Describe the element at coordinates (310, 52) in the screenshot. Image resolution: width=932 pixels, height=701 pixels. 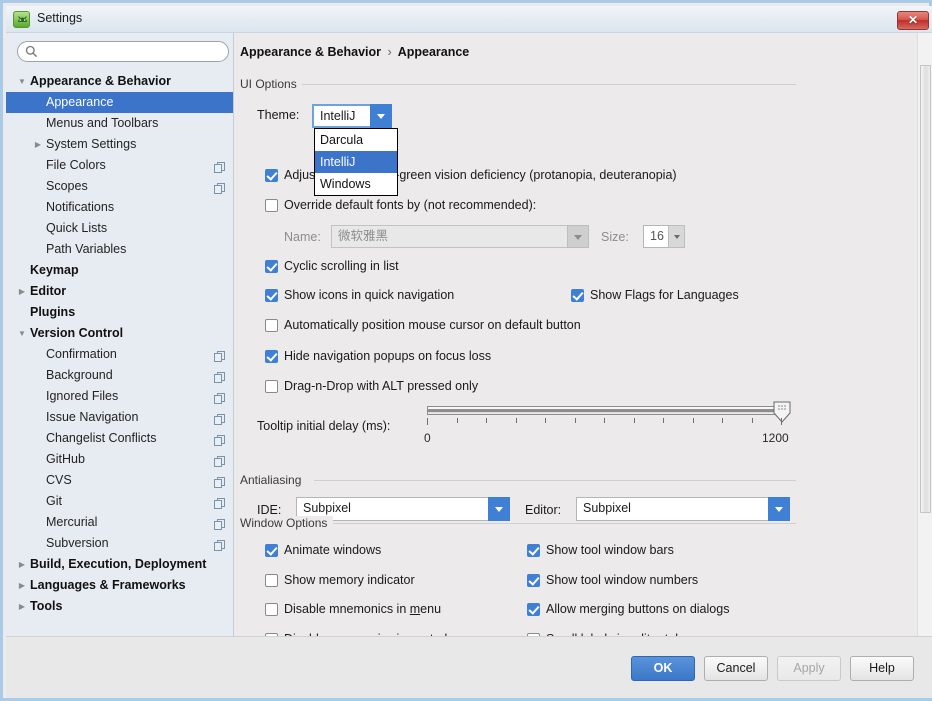
I see `breadcrumb-root: Appearance & Behavior` at that location.